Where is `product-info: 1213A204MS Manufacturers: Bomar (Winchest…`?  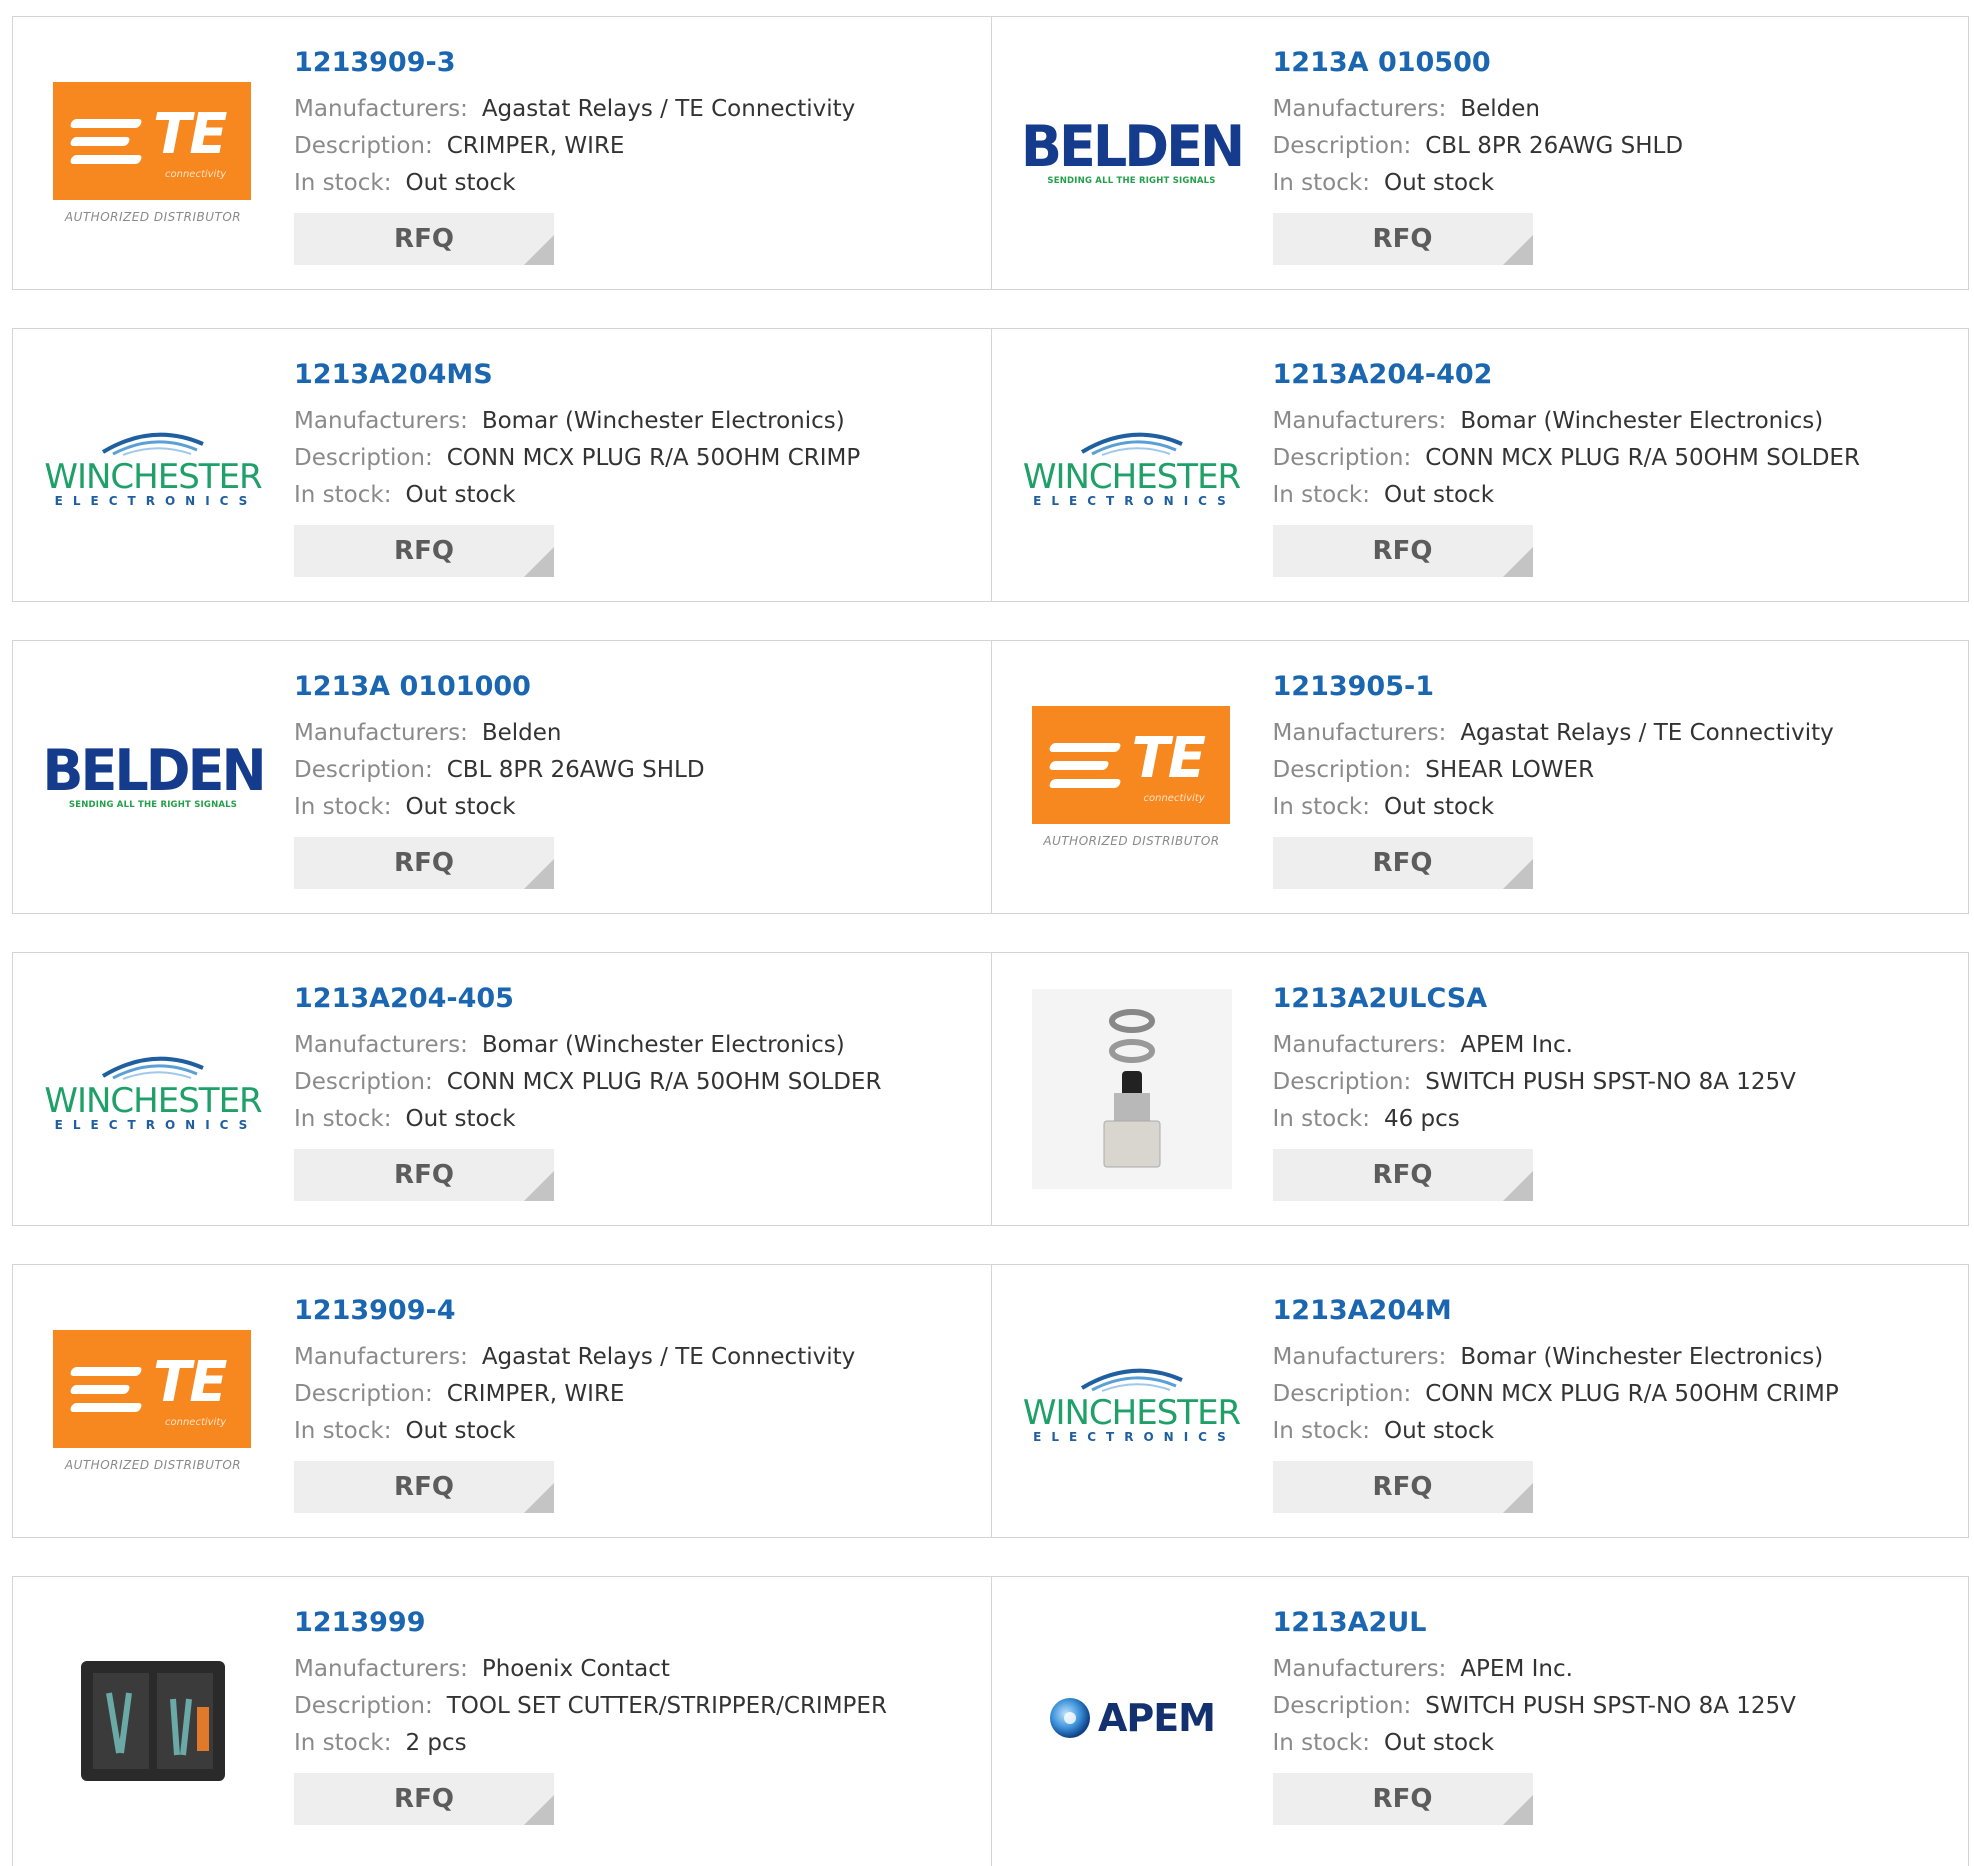
product-info: 1213A204MS Manufacturers: Bomar (Winchest… is located at coordinates (637, 468).